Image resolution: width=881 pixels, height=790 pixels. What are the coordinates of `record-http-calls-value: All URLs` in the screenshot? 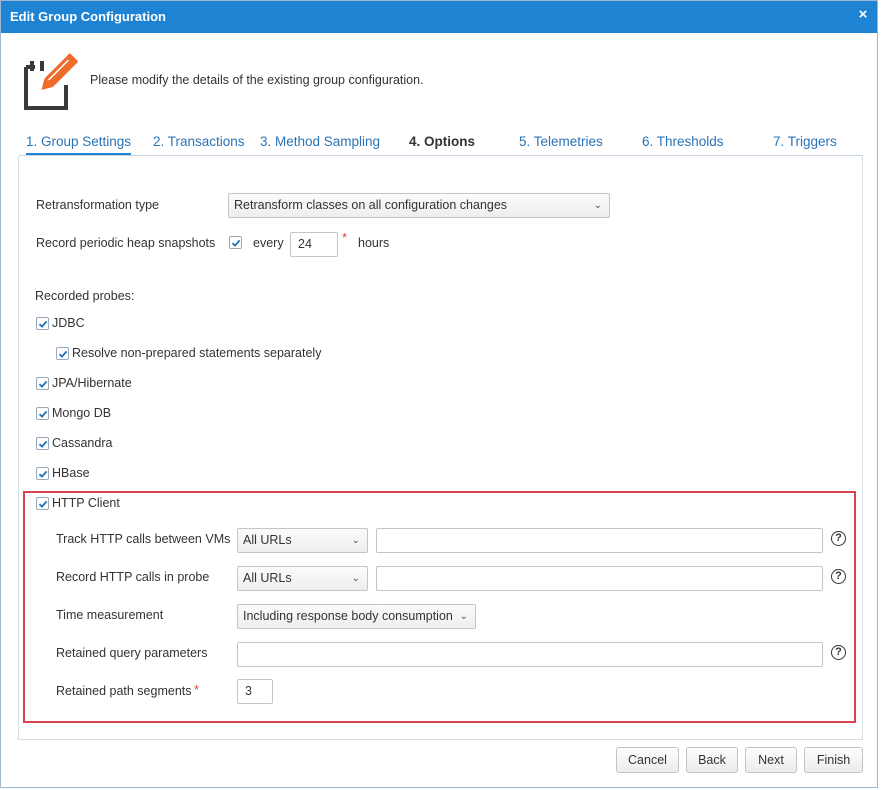 It's located at (267, 578).